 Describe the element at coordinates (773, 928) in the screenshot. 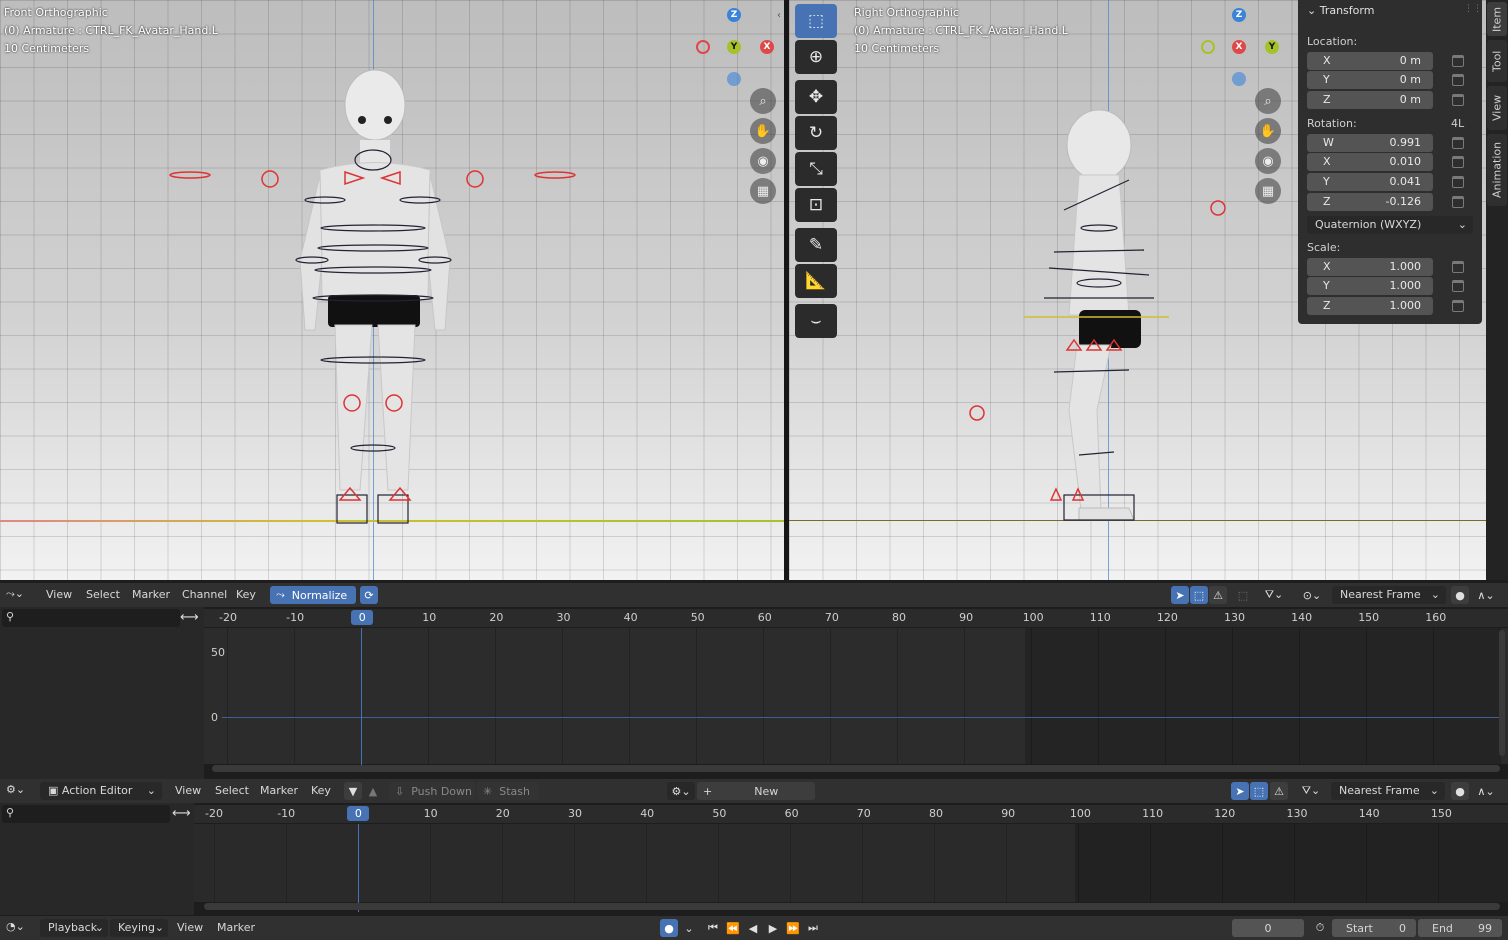

I see `play-icon: ▶` at that location.